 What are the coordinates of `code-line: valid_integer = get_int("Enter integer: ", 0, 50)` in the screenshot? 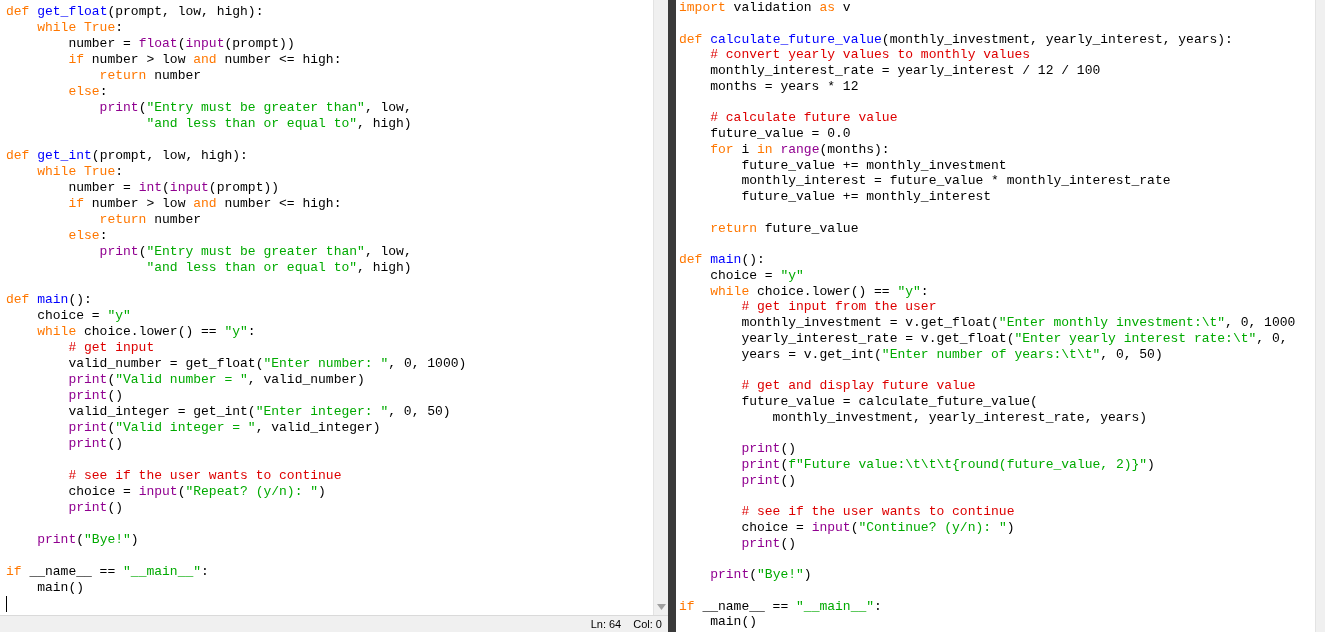 It's located at (259, 412).